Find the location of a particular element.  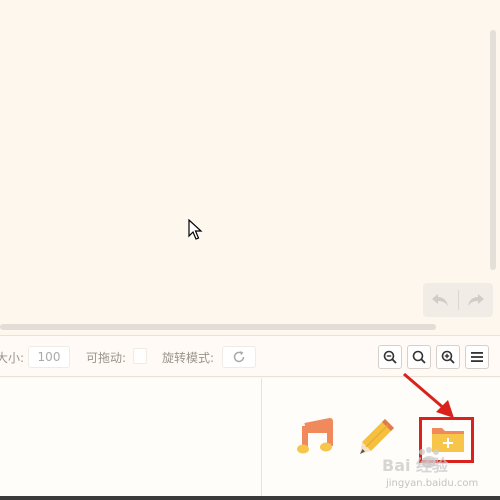

zoom-reset-icon is located at coordinates (419, 357).